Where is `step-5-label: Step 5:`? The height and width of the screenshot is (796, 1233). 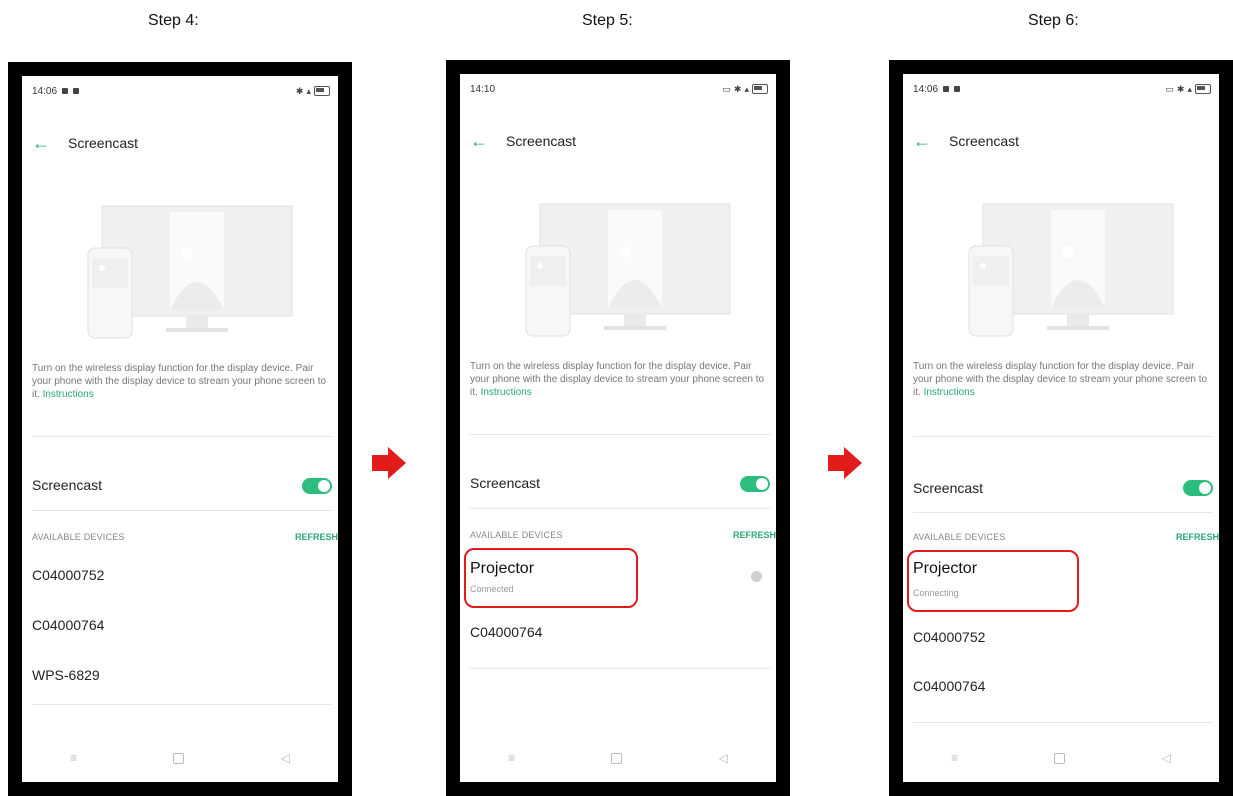 step-5-label: Step 5: is located at coordinates (607, 20).